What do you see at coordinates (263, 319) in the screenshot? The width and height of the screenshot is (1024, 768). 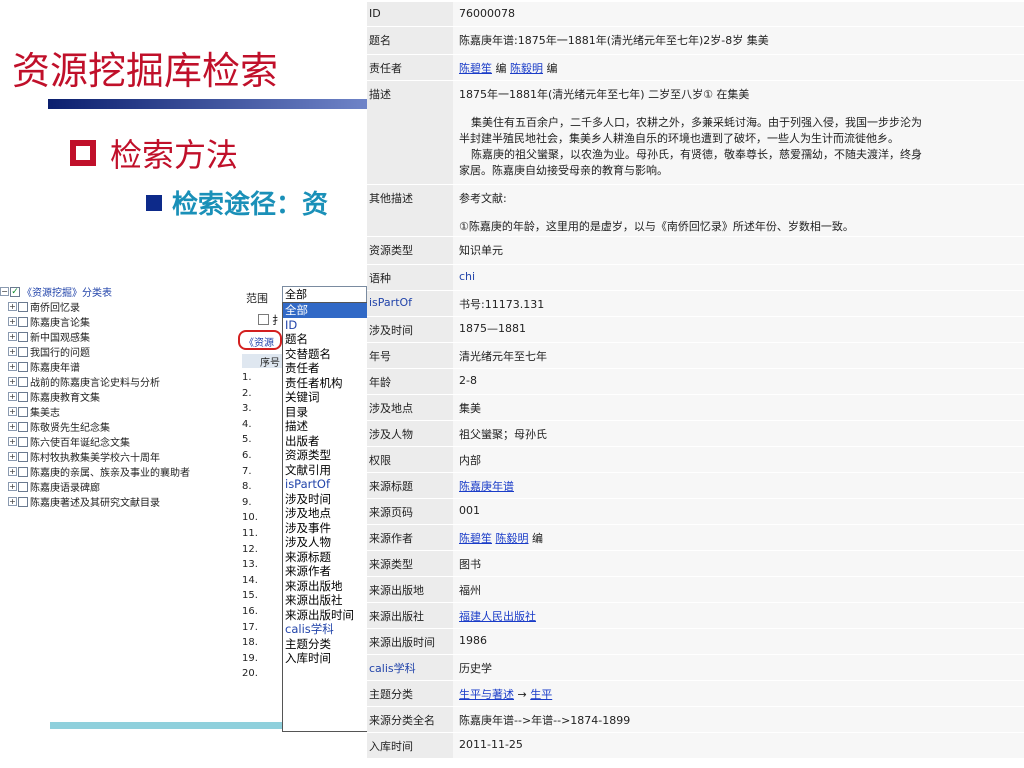 I see `expand-checkbox` at bounding box center [263, 319].